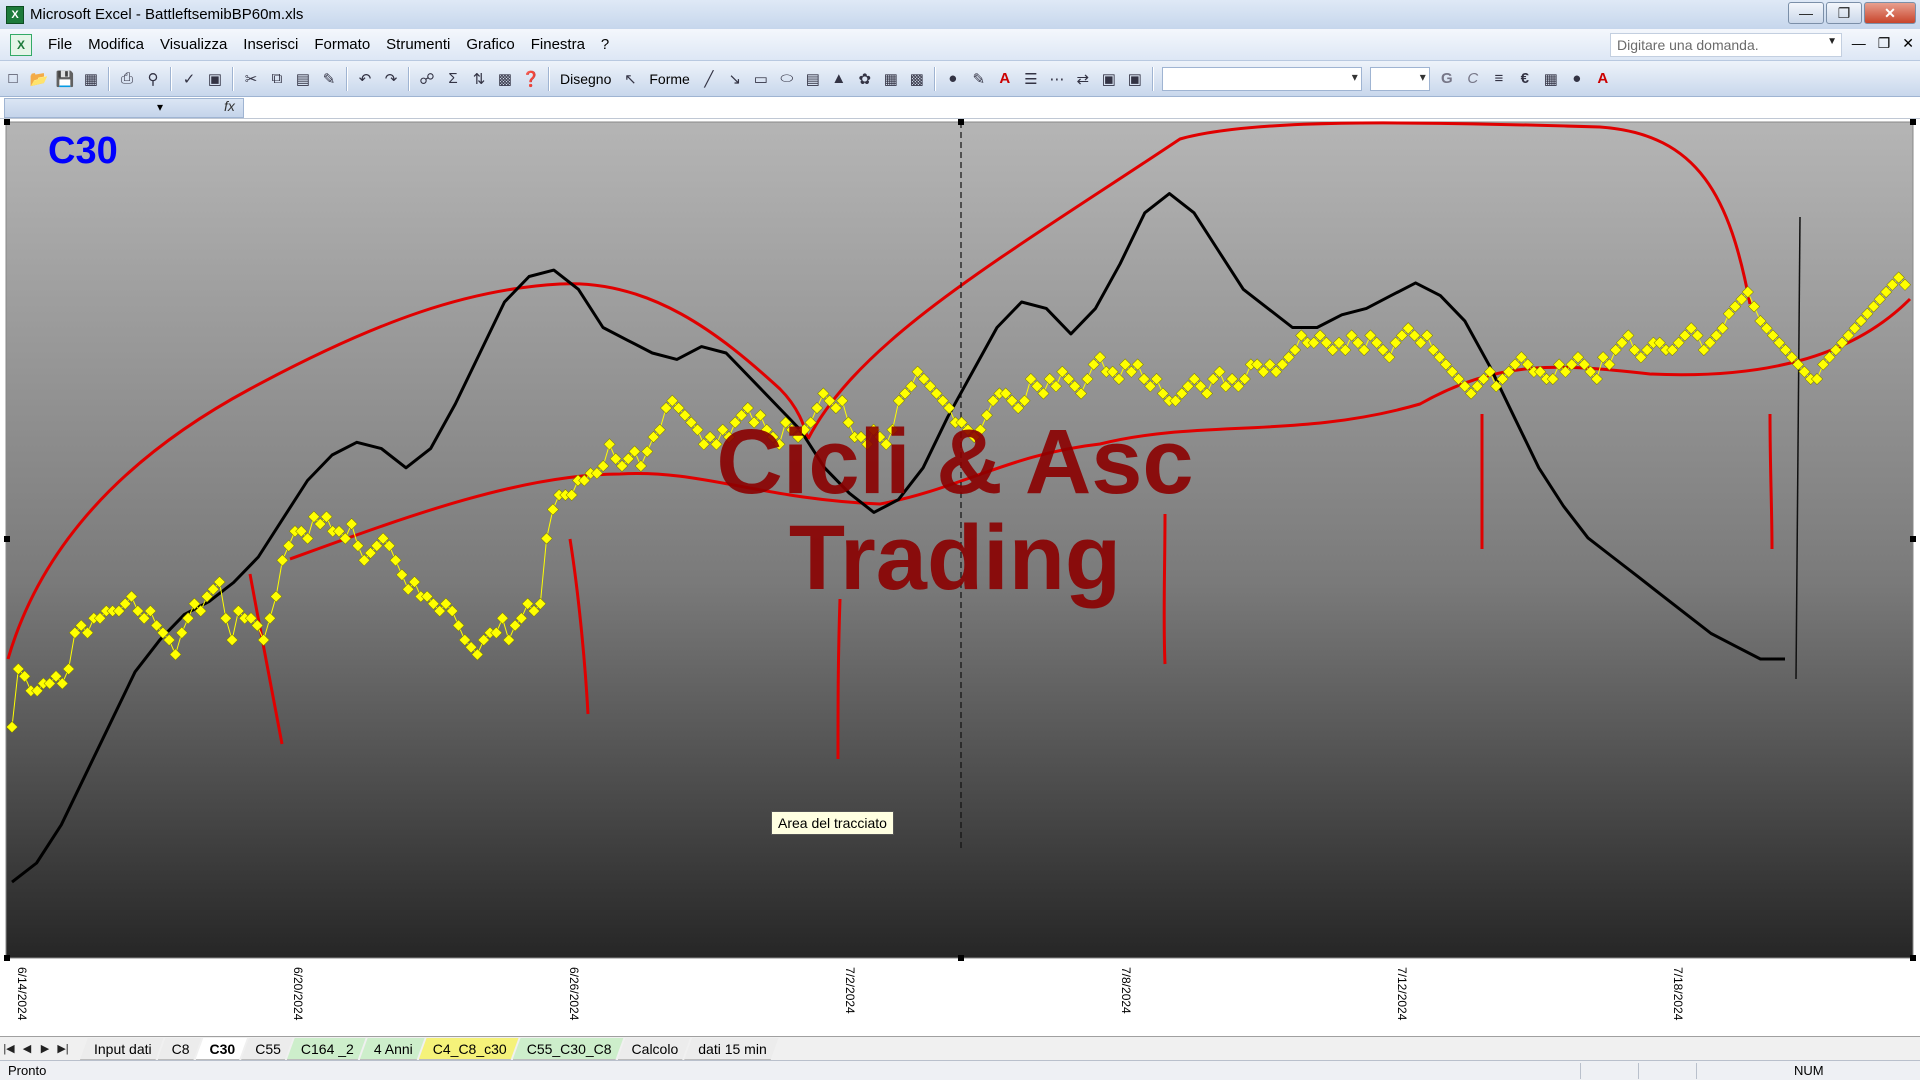 Image resolution: width=1920 pixels, height=1080 pixels. I want to click on oval-tool-icon: ⬭, so click(787, 79).